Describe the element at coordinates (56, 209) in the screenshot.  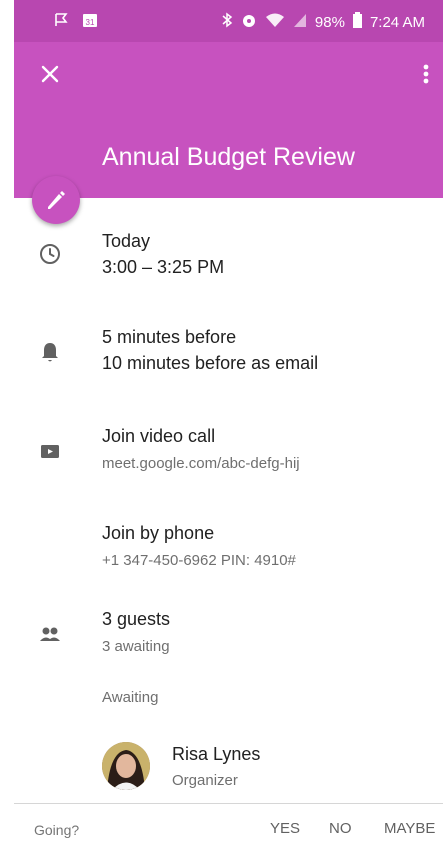
I see `edit-pencil-icon` at that location.